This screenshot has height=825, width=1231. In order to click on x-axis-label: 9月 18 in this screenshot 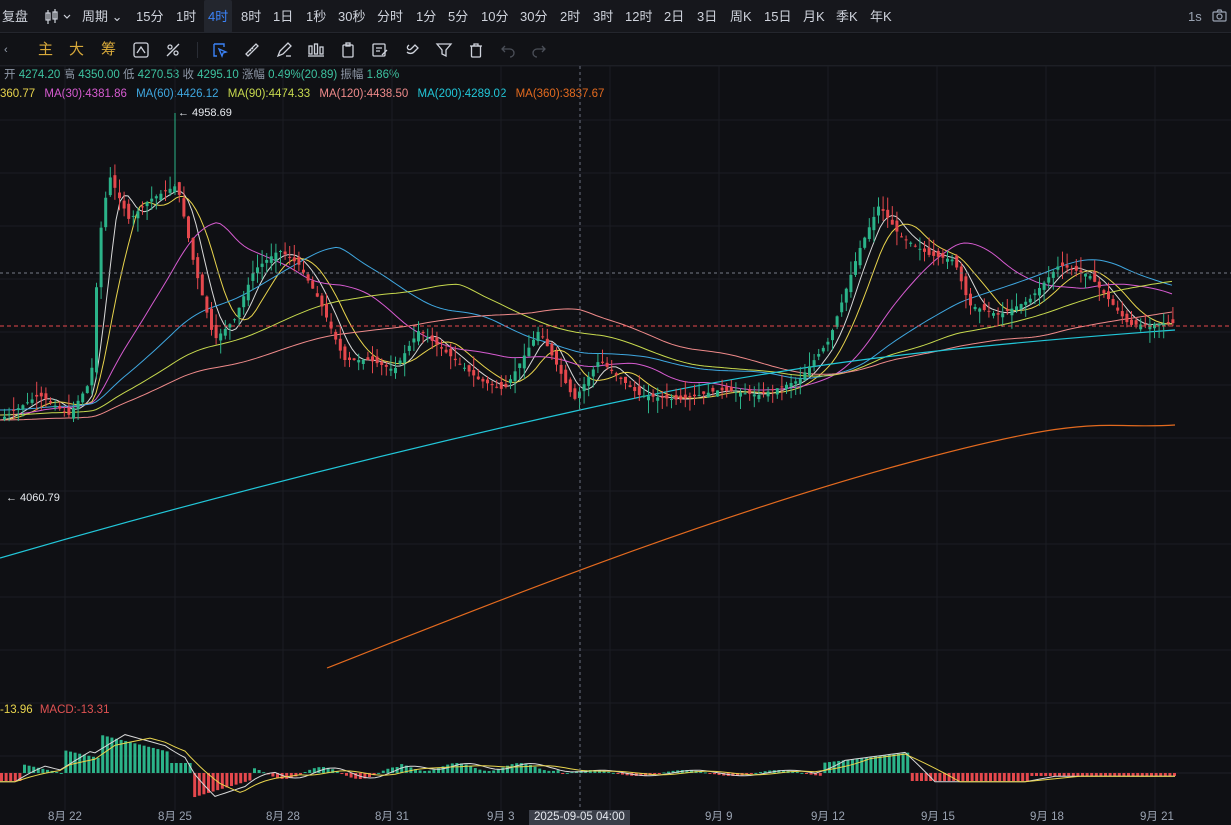, I will do `click(1047, 817)`.